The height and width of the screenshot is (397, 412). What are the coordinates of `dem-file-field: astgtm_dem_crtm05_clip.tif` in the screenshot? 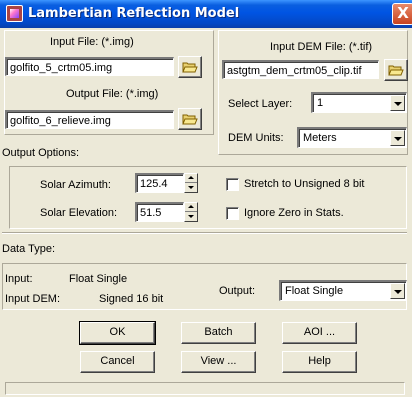 It's located at (300, 69).